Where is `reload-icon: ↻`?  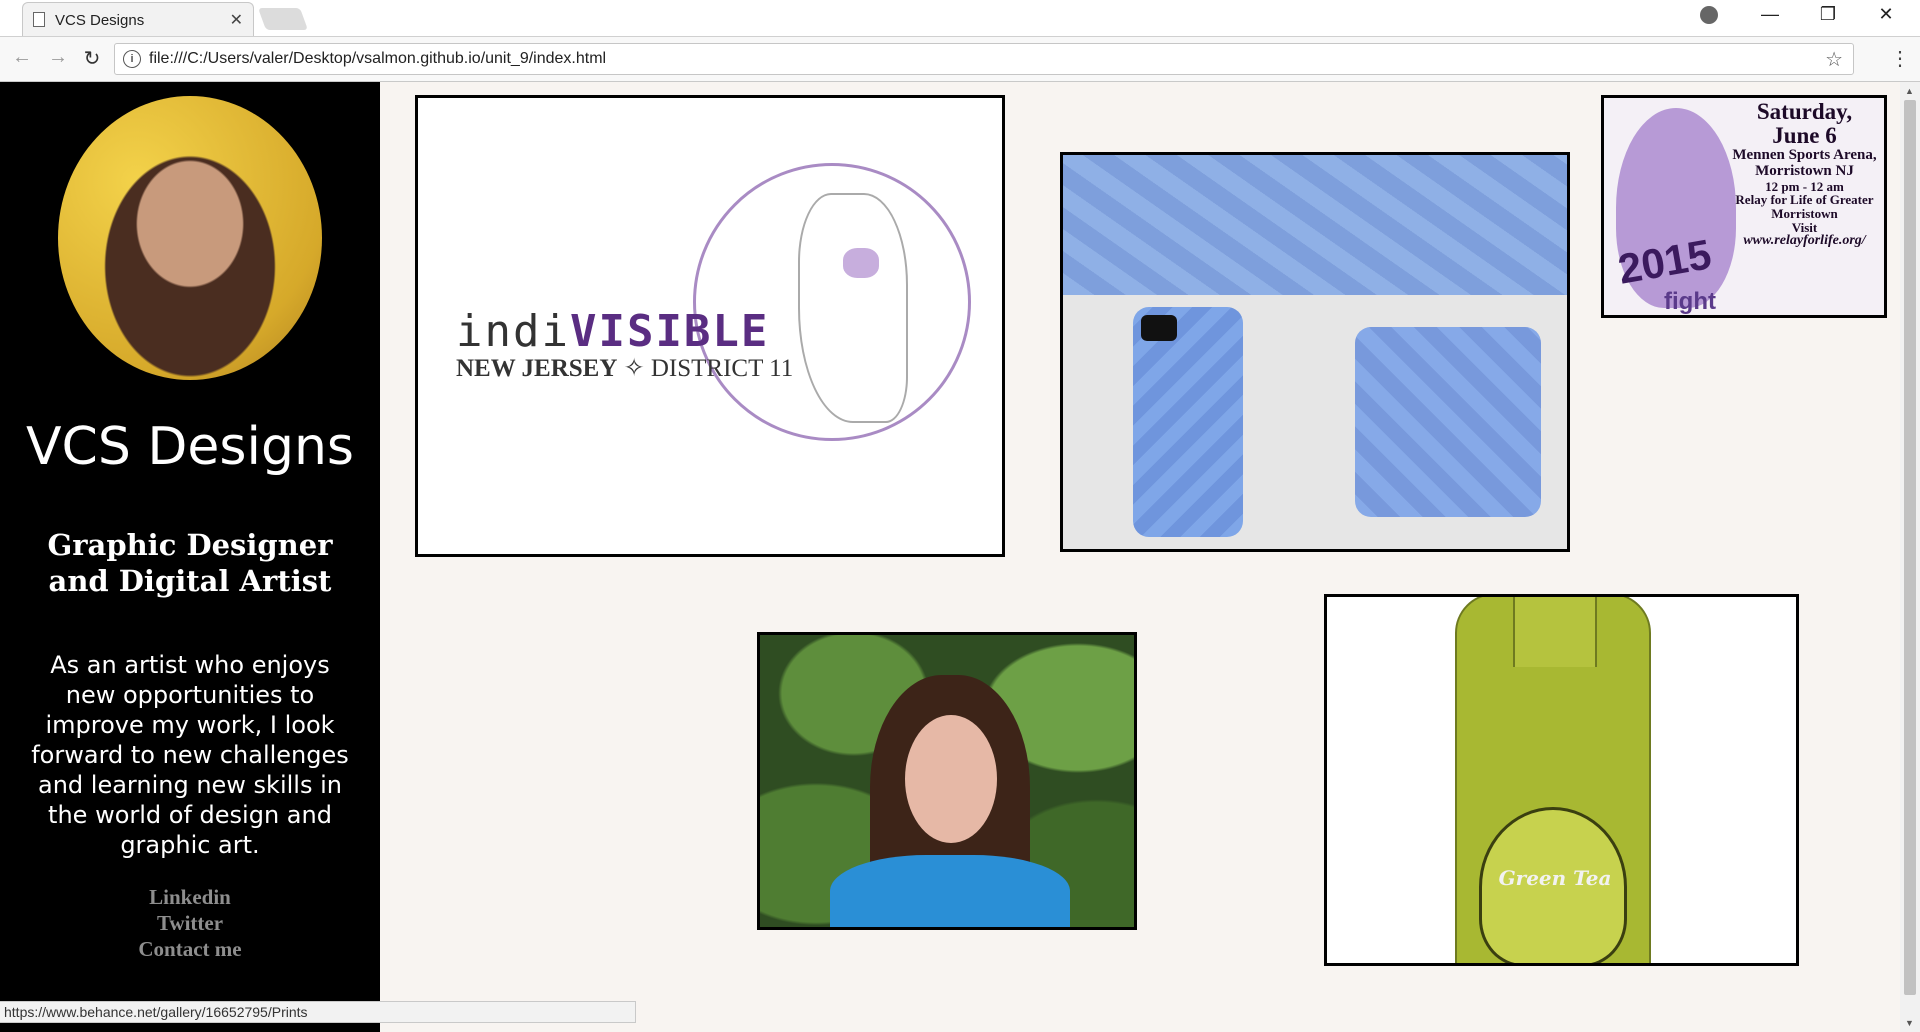 reload-icon: ↻ is located at coordinates (92, 58).